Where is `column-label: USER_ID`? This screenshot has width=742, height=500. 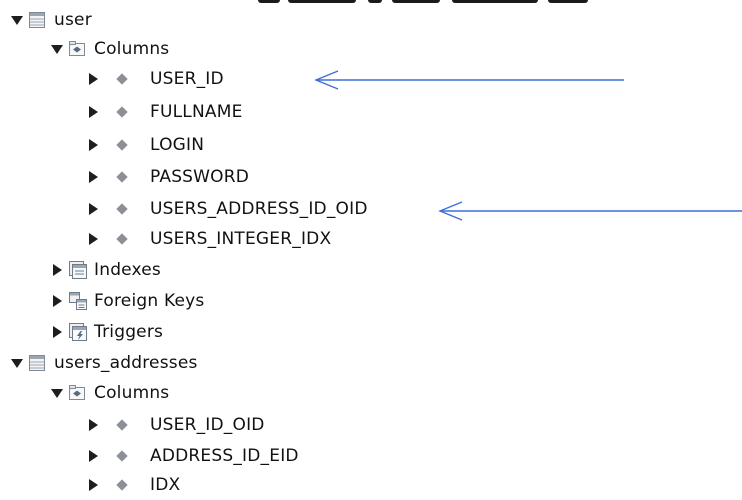 column-label: USER_ID is located at coordinates (187, 79).